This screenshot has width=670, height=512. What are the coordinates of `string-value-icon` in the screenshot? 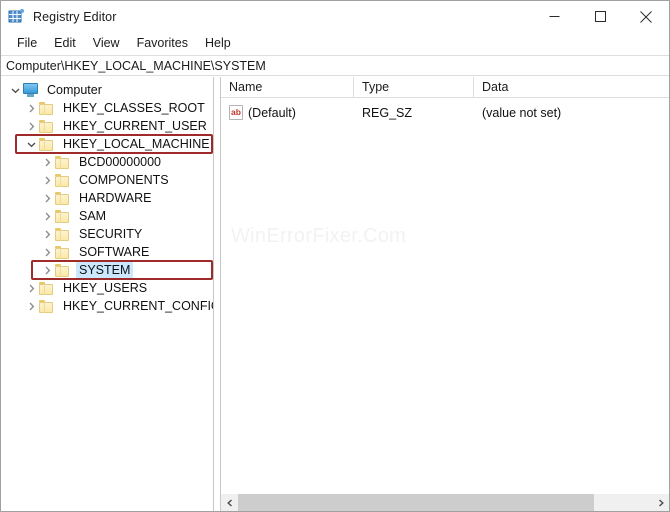 It's located at (236, 112).